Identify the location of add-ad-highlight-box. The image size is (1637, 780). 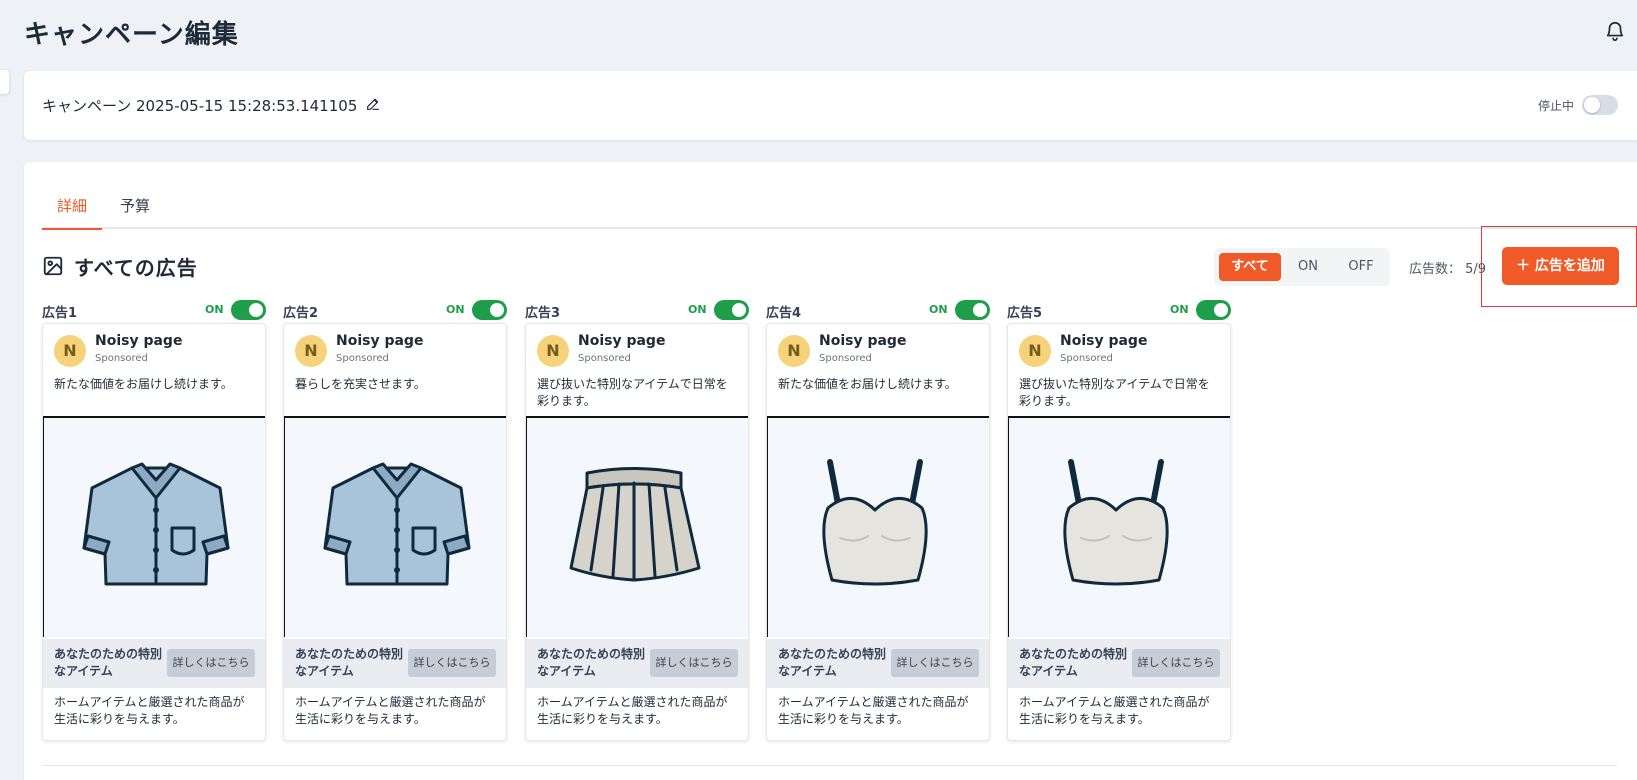
(1559, 266).